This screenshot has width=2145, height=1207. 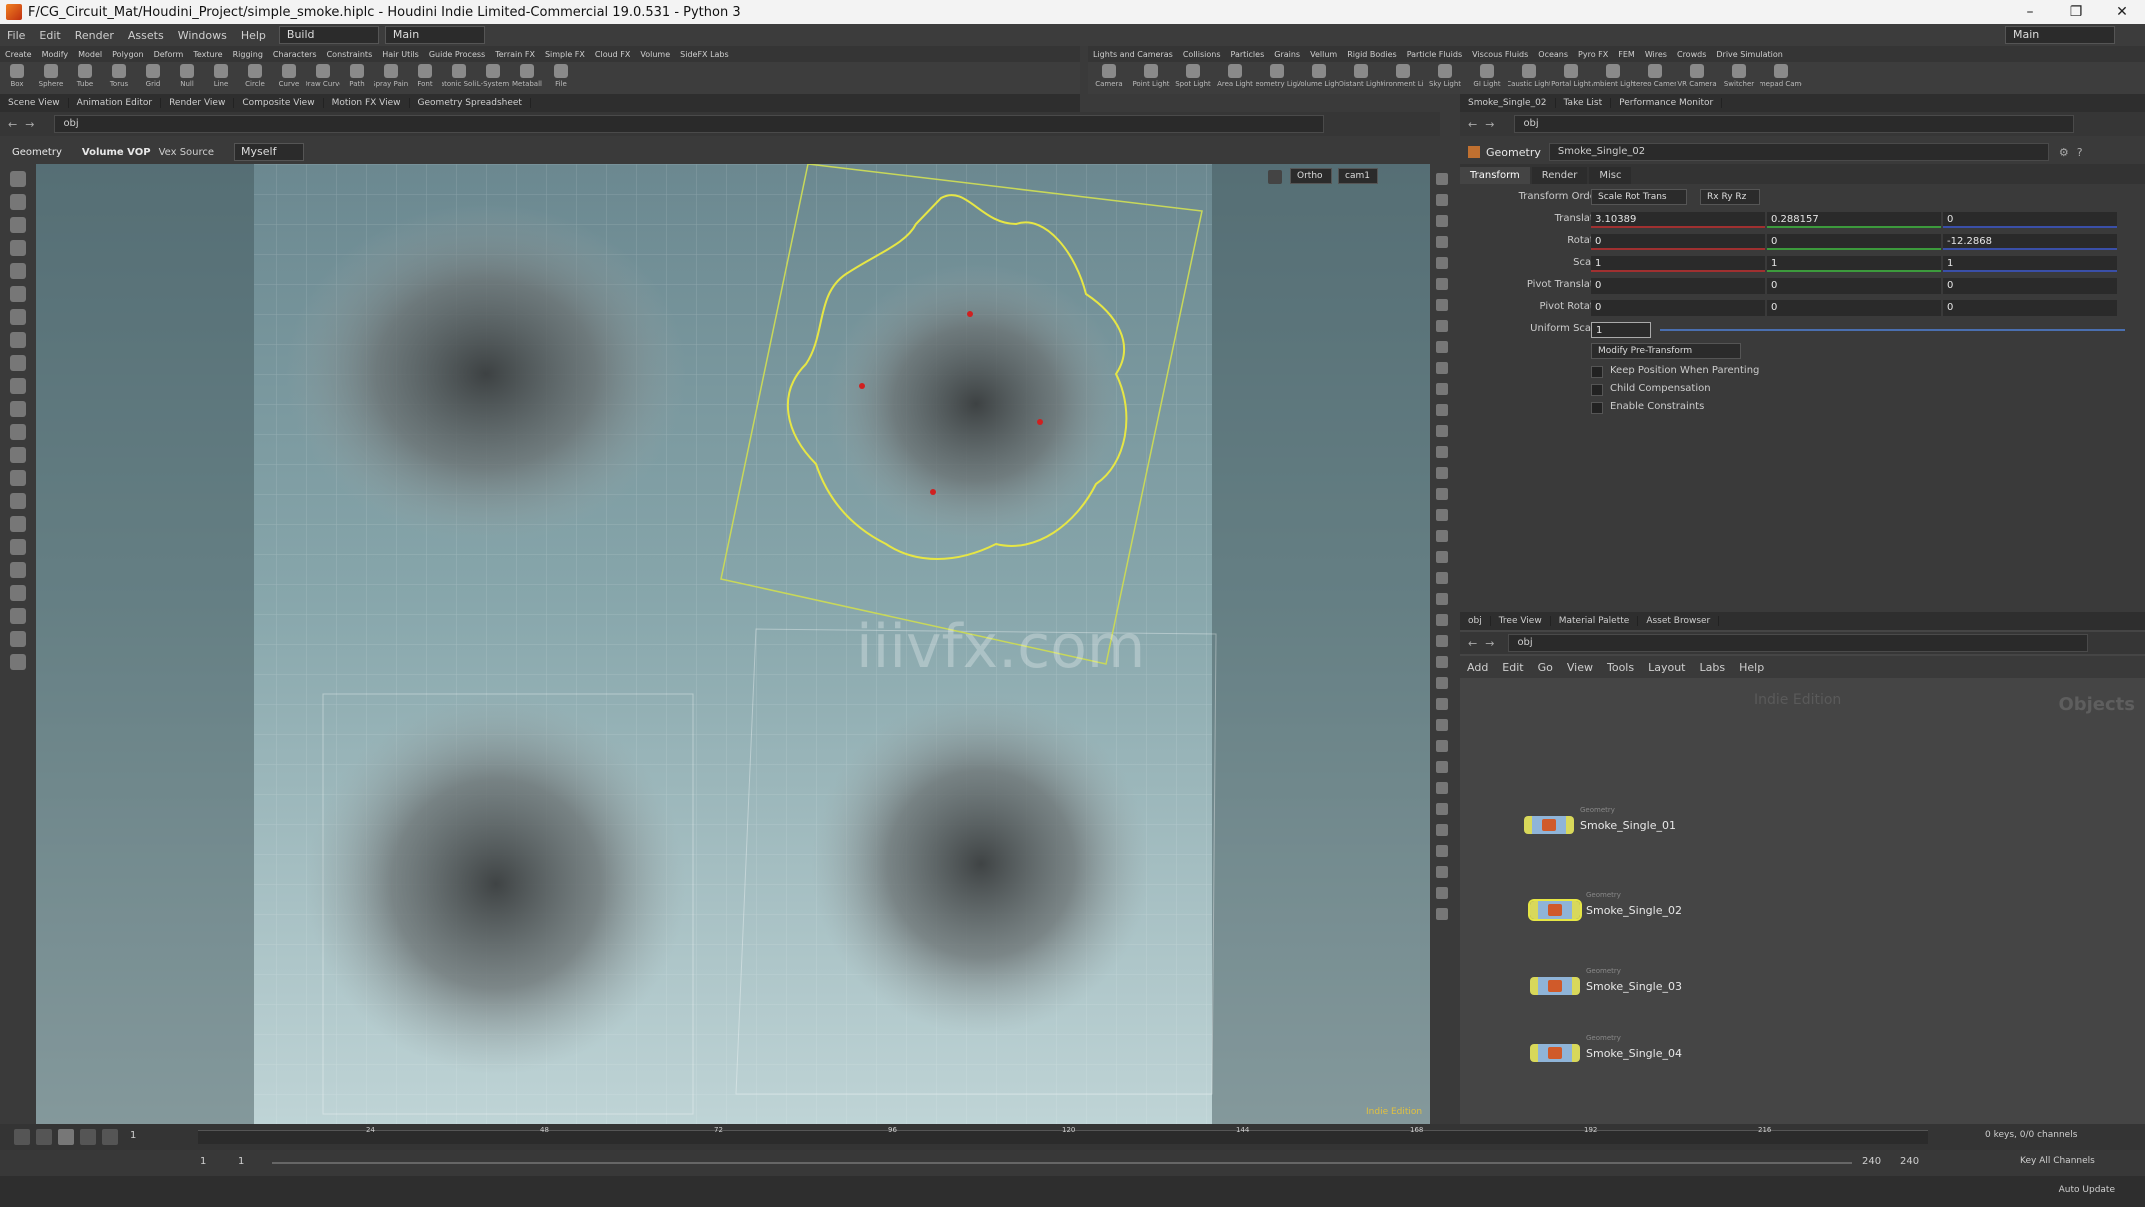 I want to click on shelf-tab-volume: Volume, so click(x=655, y=54).